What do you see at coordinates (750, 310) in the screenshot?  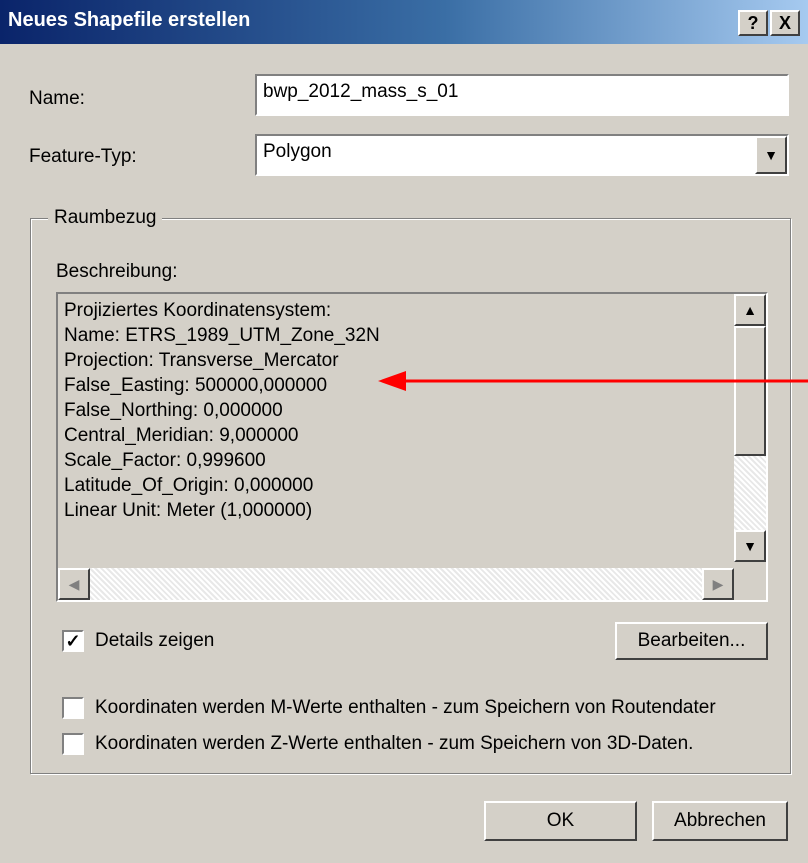 I see `arrow-up-icon: ▲` at bounding box center [750, 310].